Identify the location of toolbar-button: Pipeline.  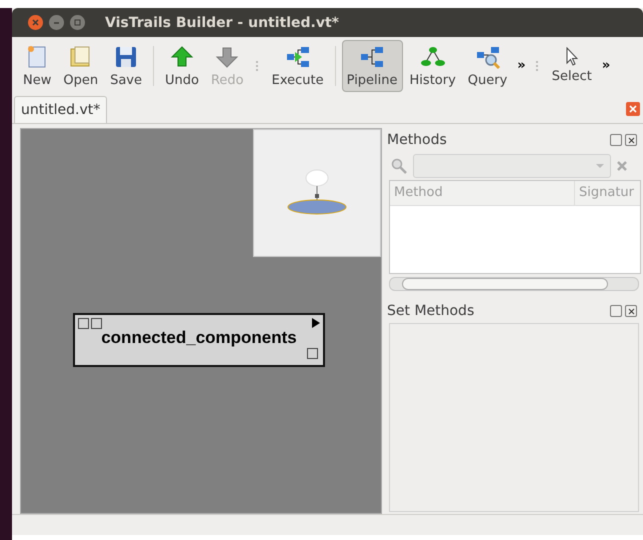
(372, 66).